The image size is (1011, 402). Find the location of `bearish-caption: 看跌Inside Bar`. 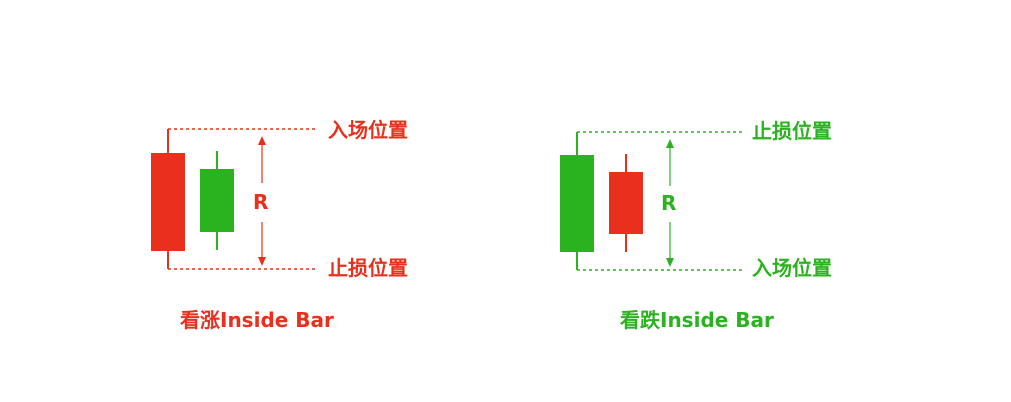

bearish-caption: 看跌Inside Bar is located at coordinates (697, 320).